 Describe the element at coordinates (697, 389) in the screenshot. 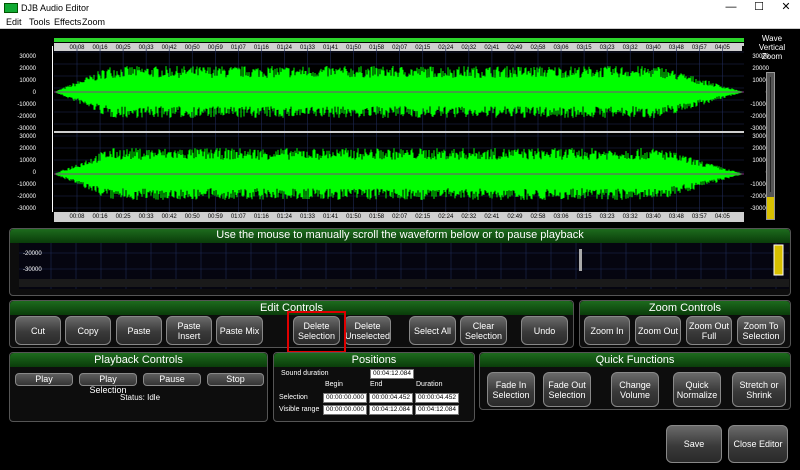

I see `quick-normalize-button: Quick Normalize` at that location.